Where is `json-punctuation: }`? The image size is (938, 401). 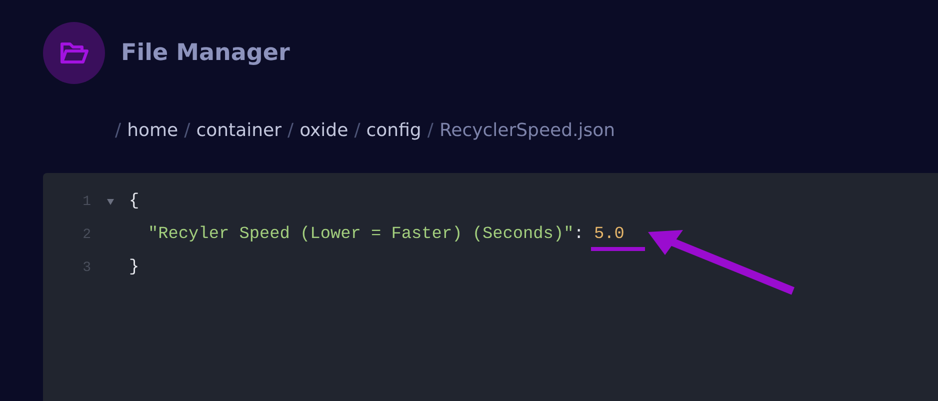
json-punctuation: } is located at coordinates (134, 267).